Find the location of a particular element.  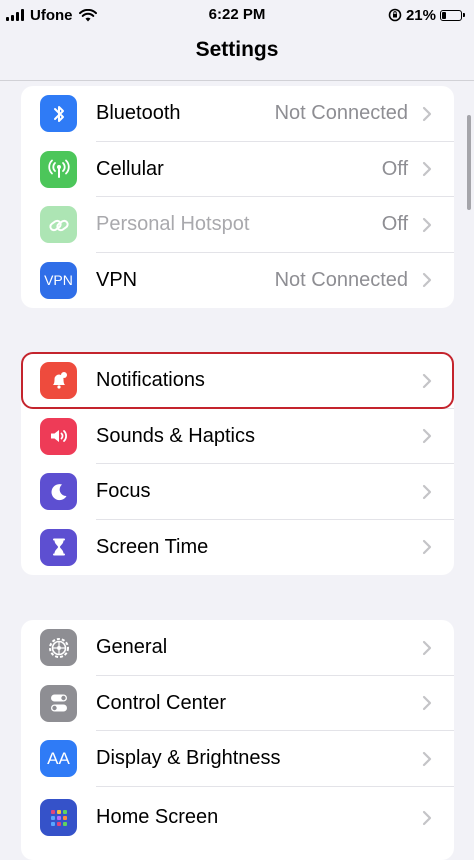

settings-row-label: Bluetooth is located at coordinates (138, 113).